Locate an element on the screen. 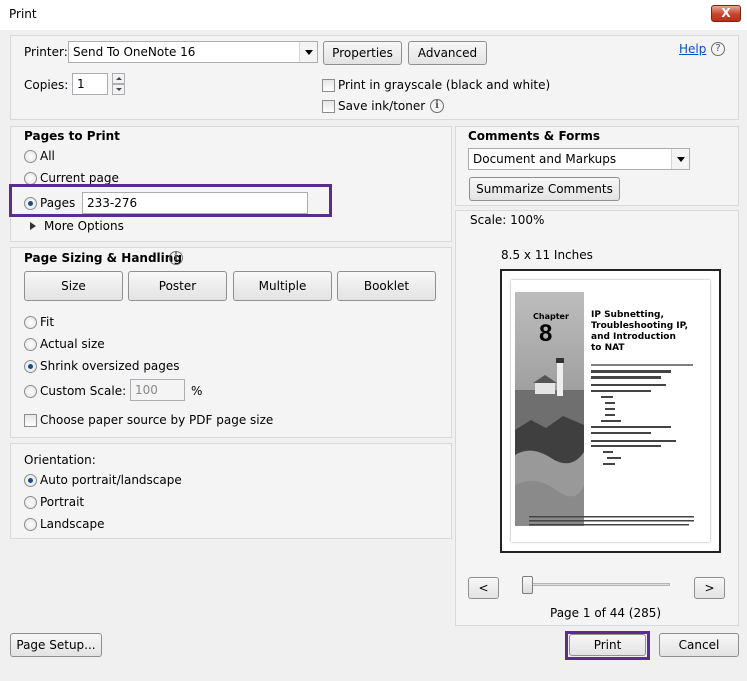  portrait-label: Portrait is located at coordinates (62, 502).